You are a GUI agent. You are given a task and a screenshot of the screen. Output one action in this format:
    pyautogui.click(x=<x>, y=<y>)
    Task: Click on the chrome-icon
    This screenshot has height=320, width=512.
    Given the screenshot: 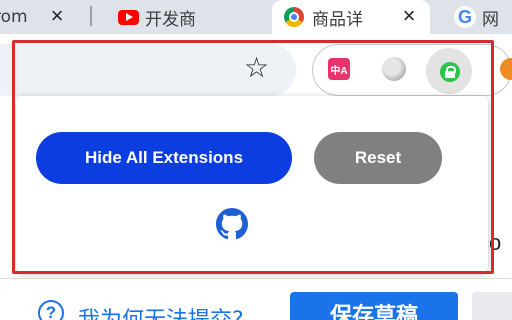 What is the action you would take?
    pyautogui.click(x=294, y=17)
    